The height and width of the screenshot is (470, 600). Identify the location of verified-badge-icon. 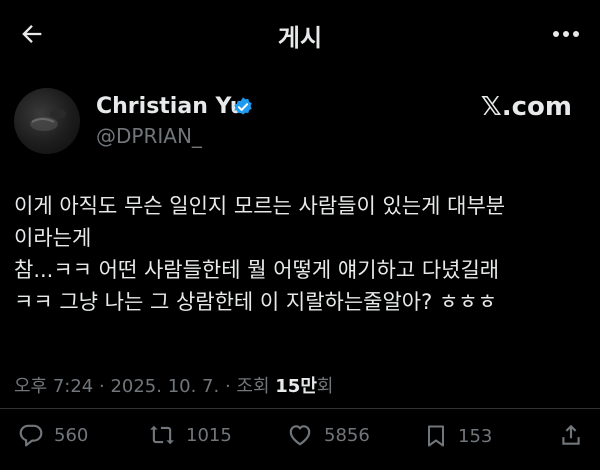
(243, 106).